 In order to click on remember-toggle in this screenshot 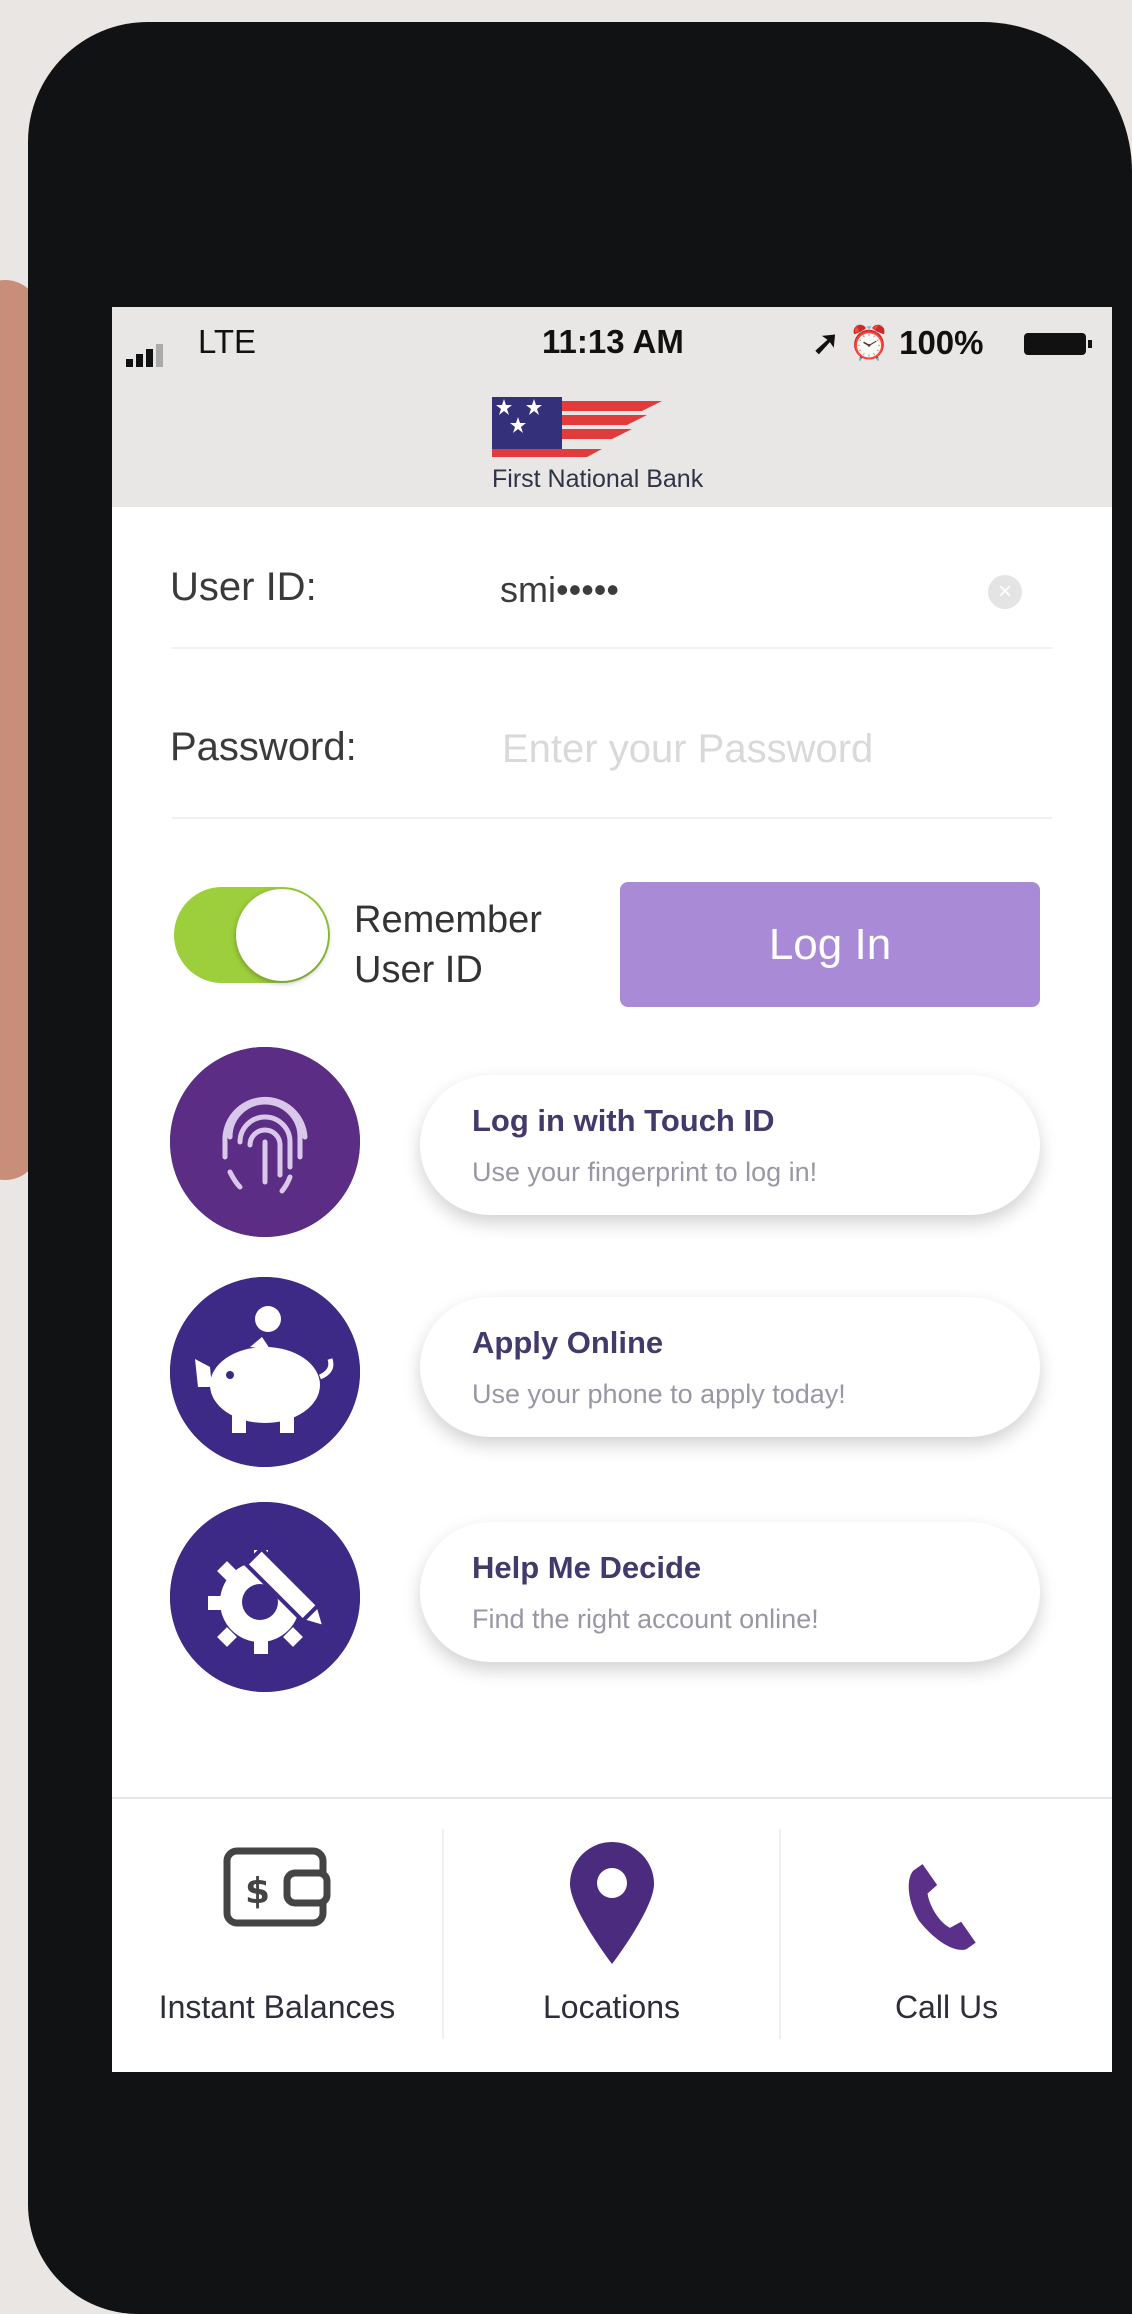, I will do `click(252, 935)`.